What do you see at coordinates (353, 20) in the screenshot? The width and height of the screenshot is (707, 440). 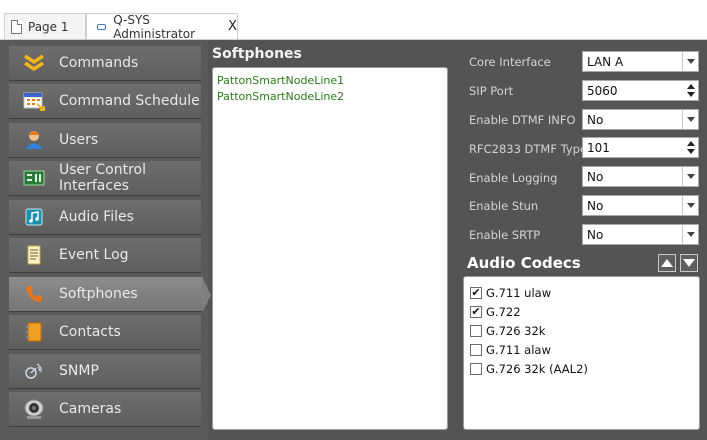 I see `tab-bar: Page 1 Q-SYS Administrator X` at bounding box center [353, 20].